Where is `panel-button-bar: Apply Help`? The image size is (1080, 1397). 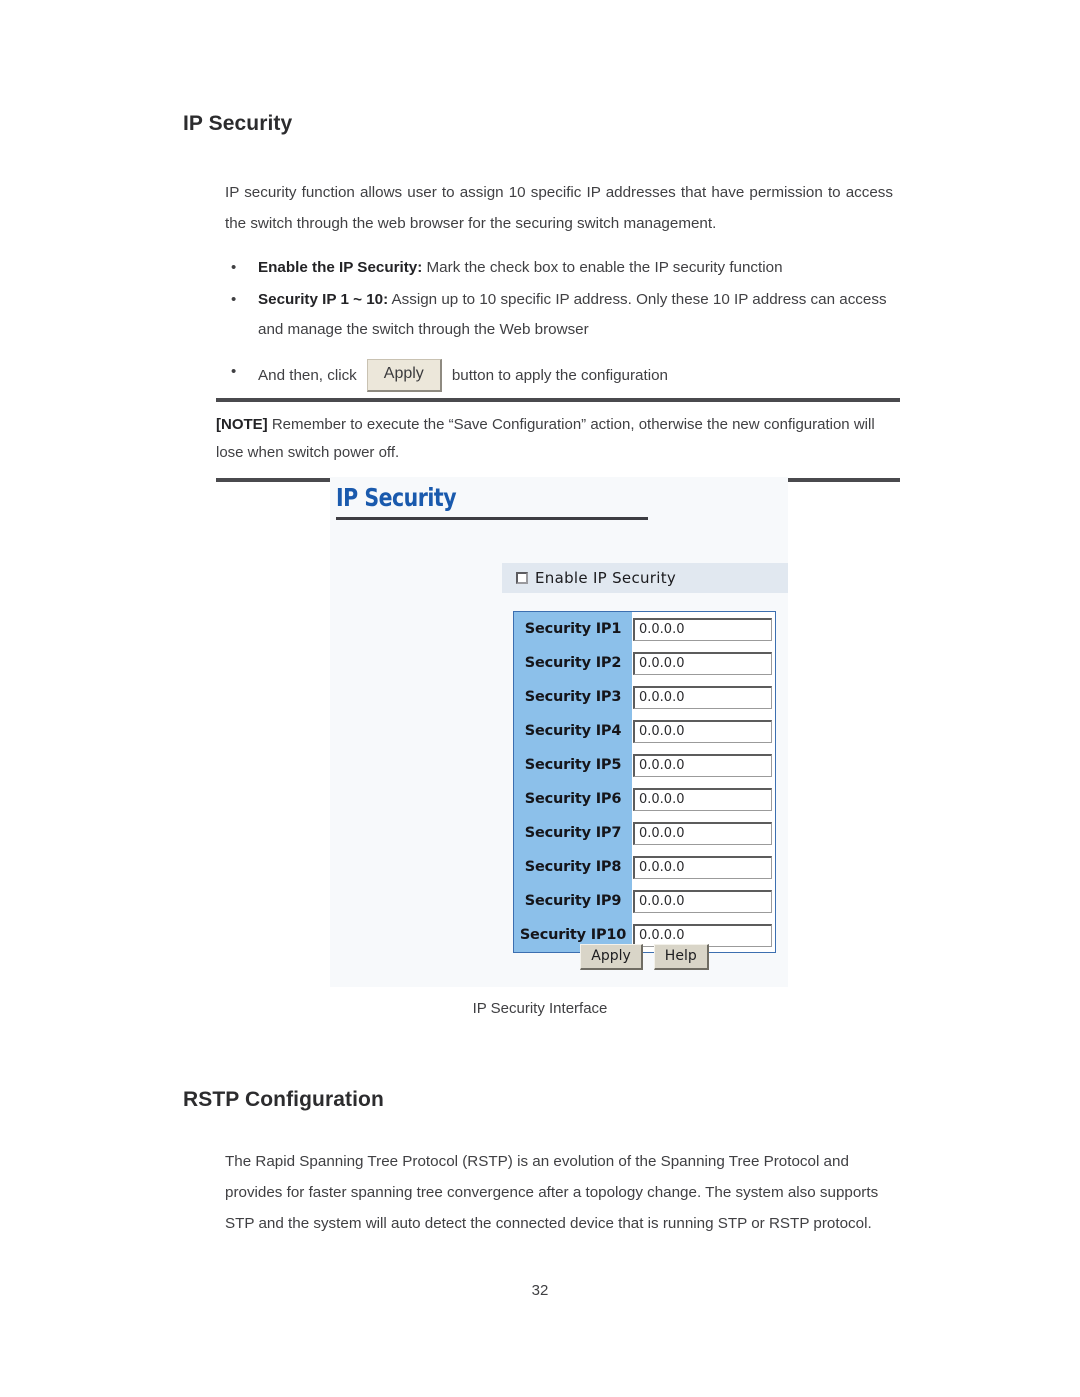 panel-button-bar: Apply Help is located at coordinates (644, 957).